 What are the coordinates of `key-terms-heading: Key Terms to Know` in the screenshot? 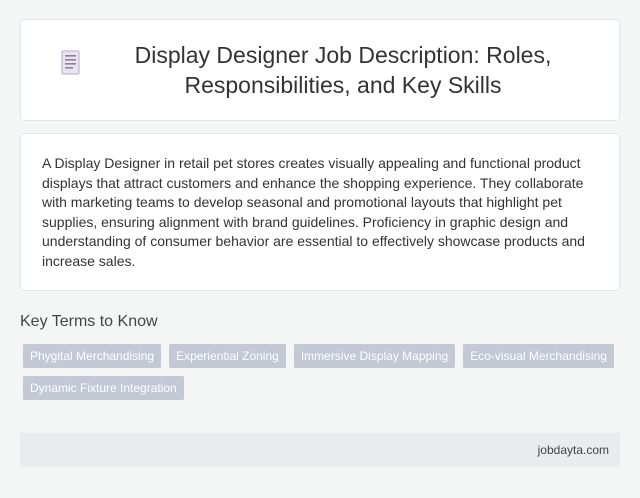 It's located at (89, 321).